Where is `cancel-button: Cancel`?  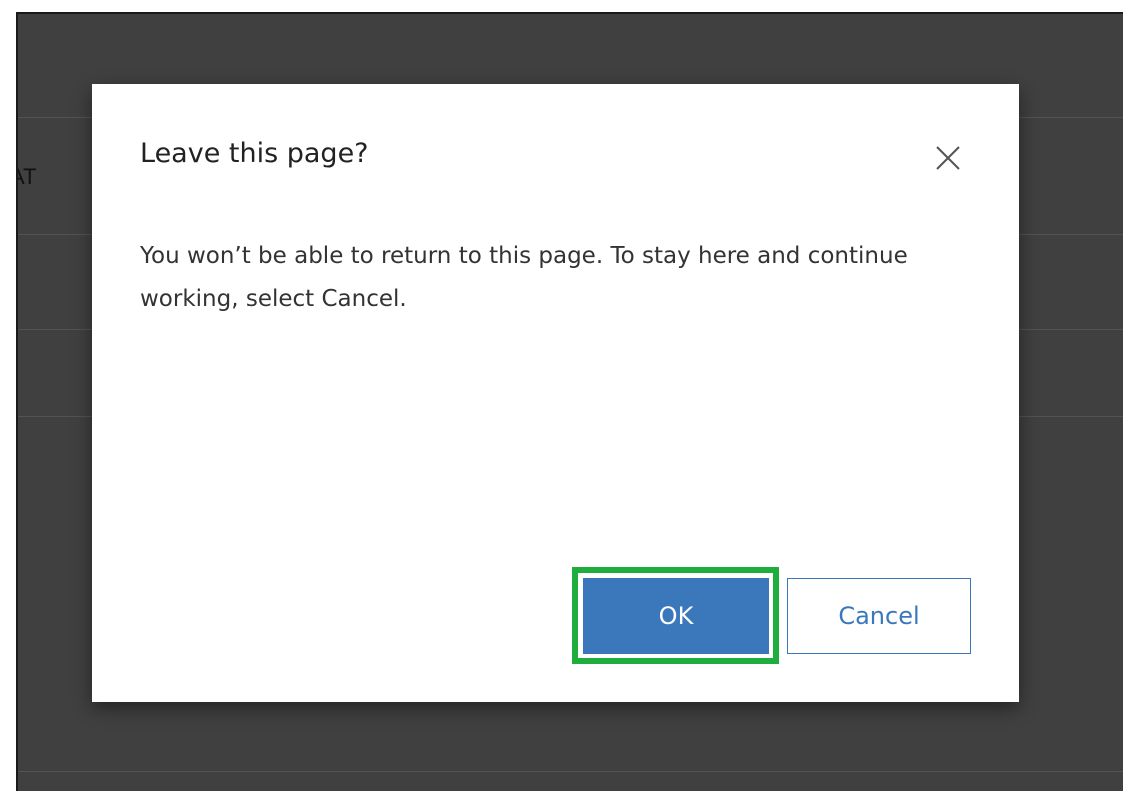
cancel-button: Cancel is located at coordinates (879, 616).